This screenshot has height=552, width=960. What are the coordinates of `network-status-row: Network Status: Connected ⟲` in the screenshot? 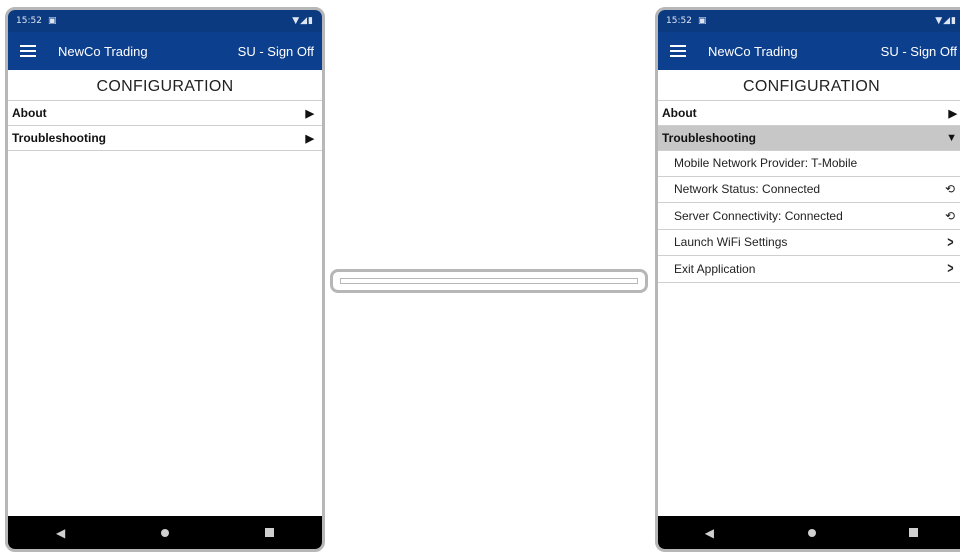 It's located at (809, 190).